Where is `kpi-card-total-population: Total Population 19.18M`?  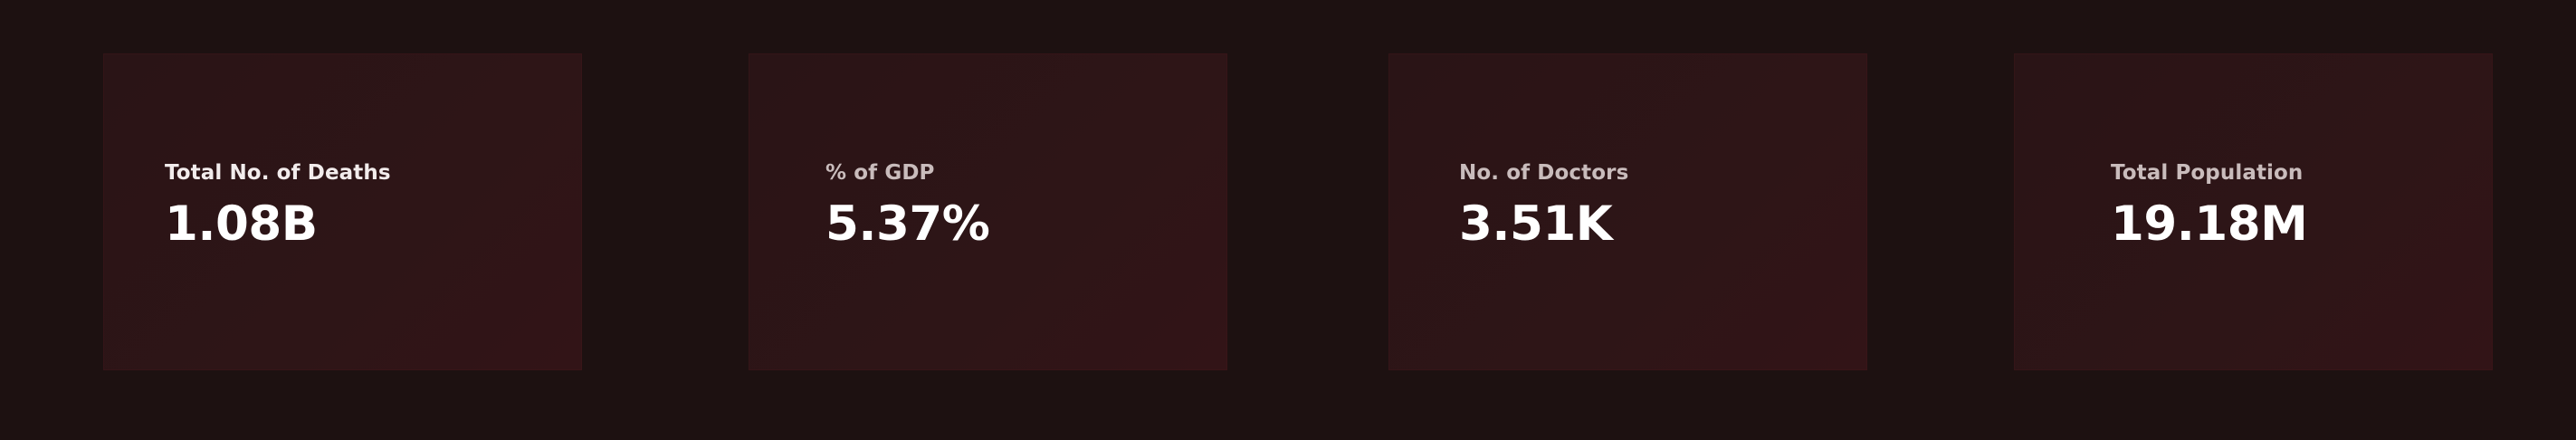 kpi-card-total-population: Total Population 19.18M is located at coordinates (2253, 211).